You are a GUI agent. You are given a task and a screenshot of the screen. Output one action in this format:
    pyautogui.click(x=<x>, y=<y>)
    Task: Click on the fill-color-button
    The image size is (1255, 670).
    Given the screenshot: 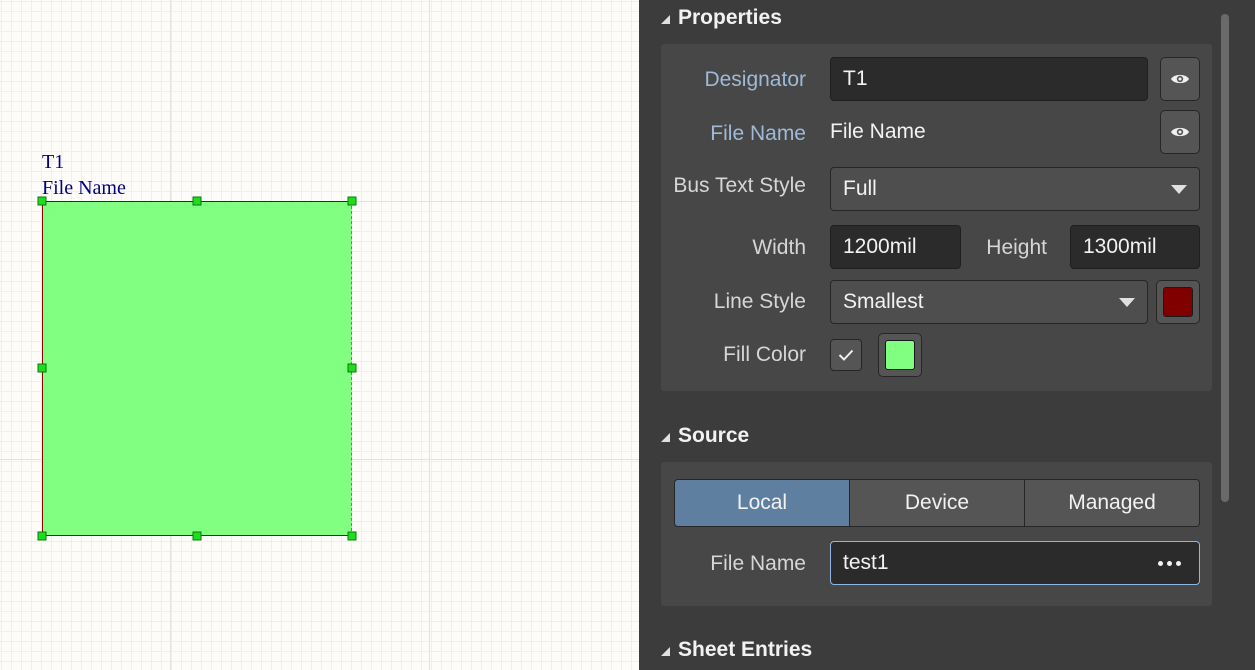 What is the action you would take?
    pyautogui.click(x=900, y=355)
    